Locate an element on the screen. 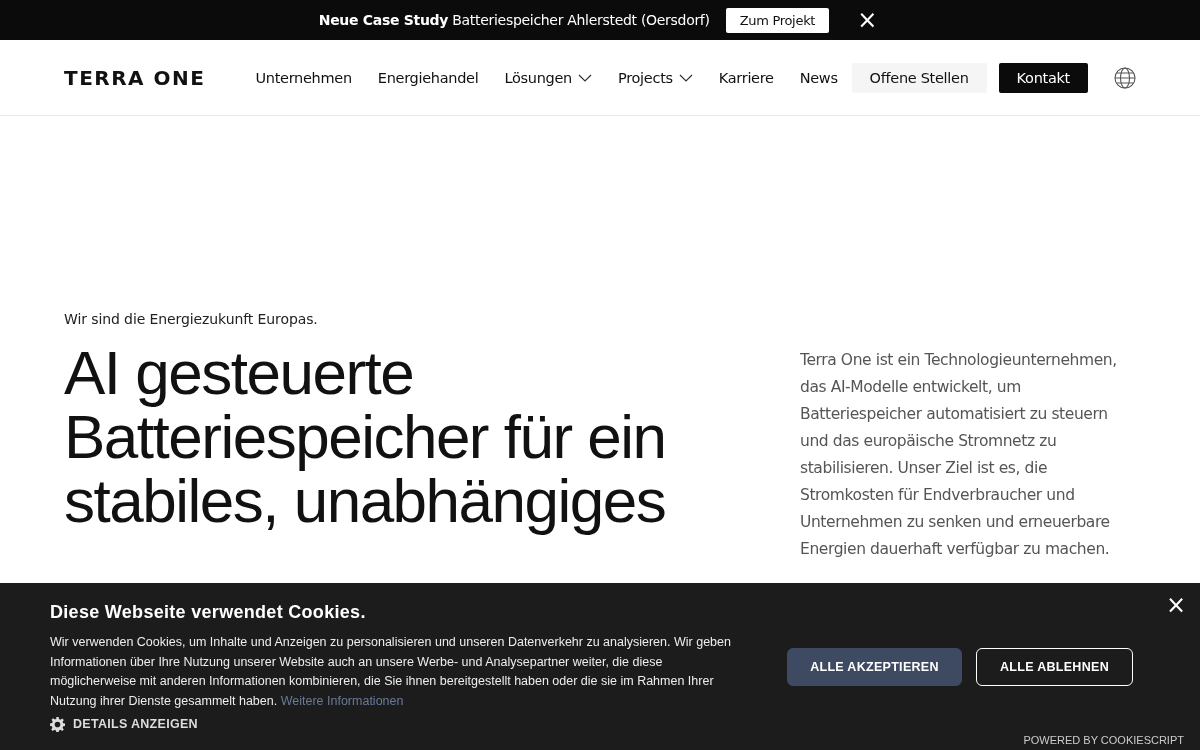 The height and width of the screenshot is (750, 1200). globe-icon is located at coordinates (1125, 77).